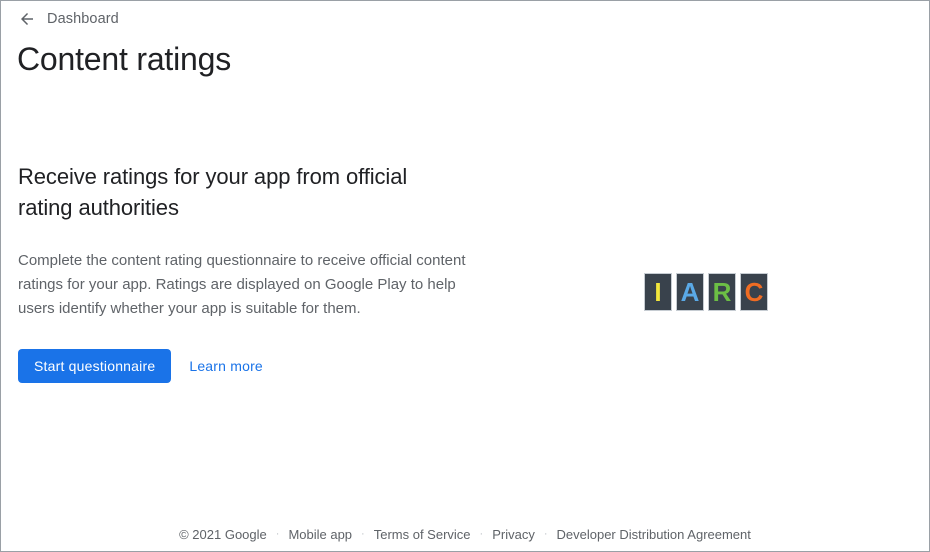 This screenshot has width=930, height=552. I want to click on learn-more-link: Learn more, so click(226, 366).